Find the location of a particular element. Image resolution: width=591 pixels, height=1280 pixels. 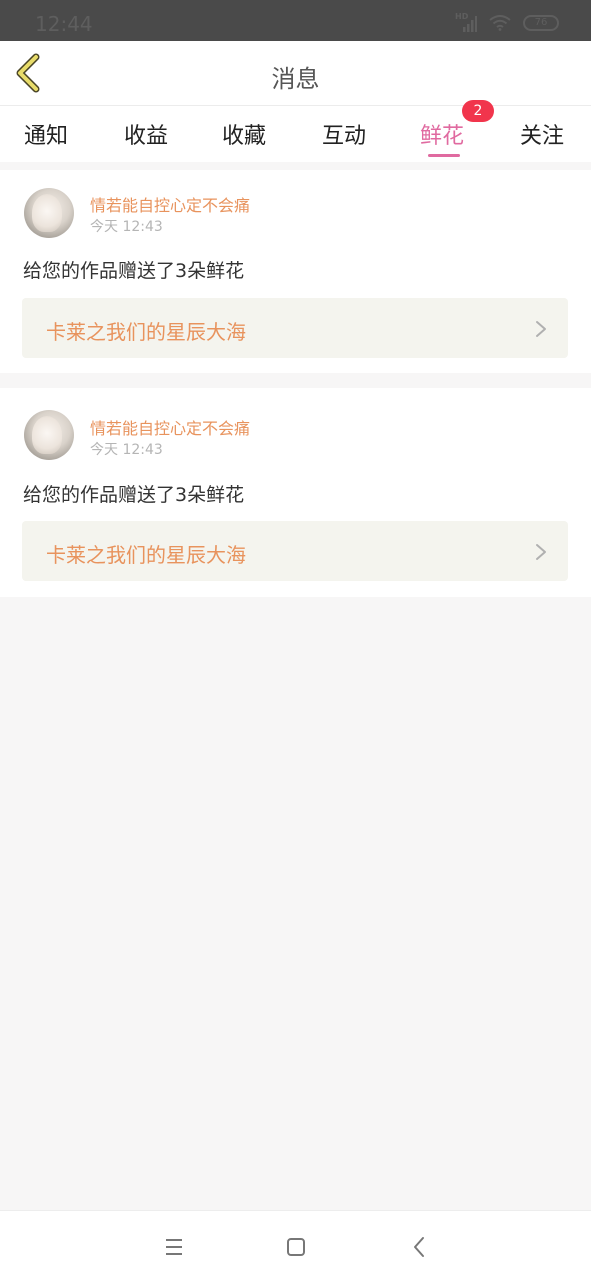

tab-flowers: 鲜花 is located at coordinates (442, 134).